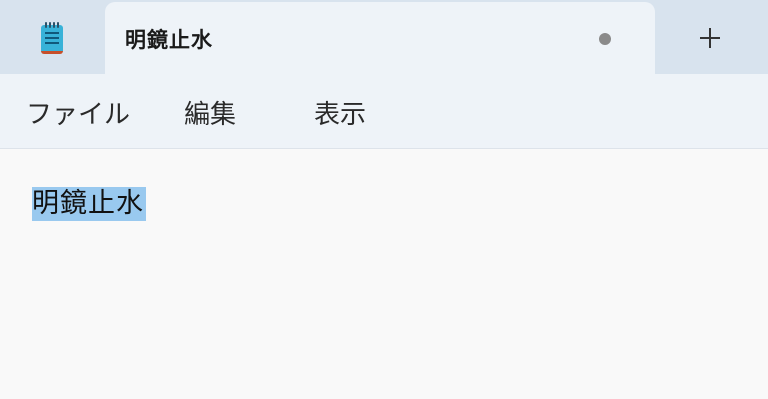 This screenshot has height=399, width=768. I want to click on notepad-icon, so click(52, 37).